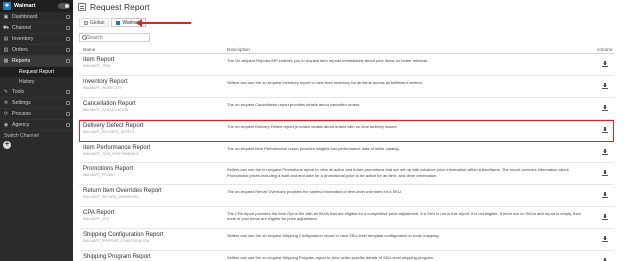 The height and width of the screenshot is (261, 624). Describe the element at coordinates (6, 27) in the screenshot. I see `cart-icon: ⛟` at that location.